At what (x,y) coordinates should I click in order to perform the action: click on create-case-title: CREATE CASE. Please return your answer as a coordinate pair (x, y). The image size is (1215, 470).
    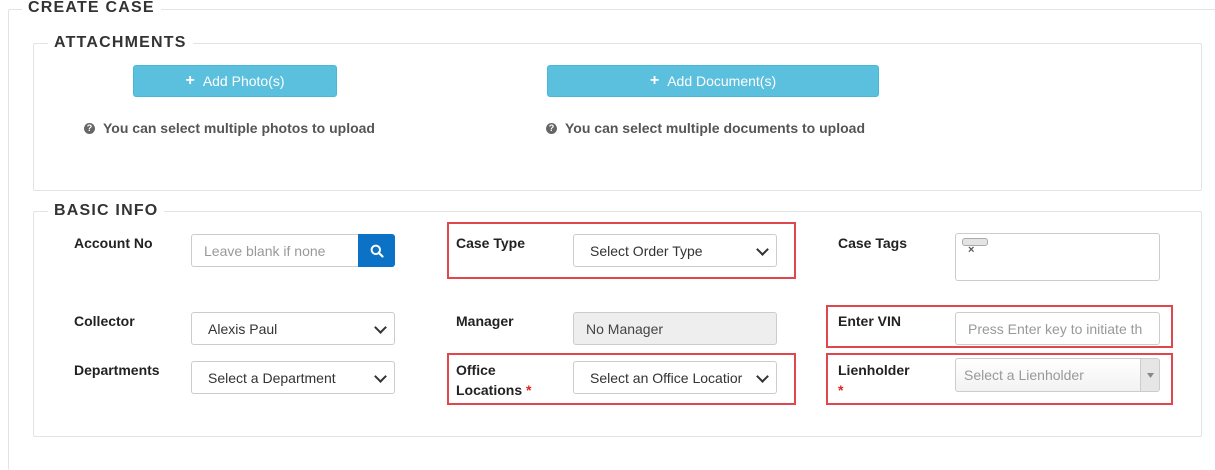
    Looking at the image, I should click on (91, 8).